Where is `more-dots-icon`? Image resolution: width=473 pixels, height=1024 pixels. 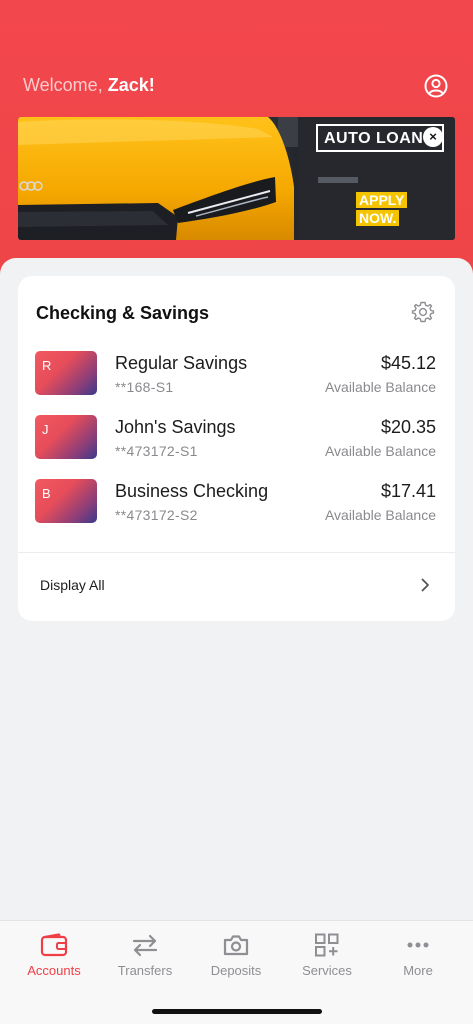
more-dots-icon is located at coordinates (418, 945).